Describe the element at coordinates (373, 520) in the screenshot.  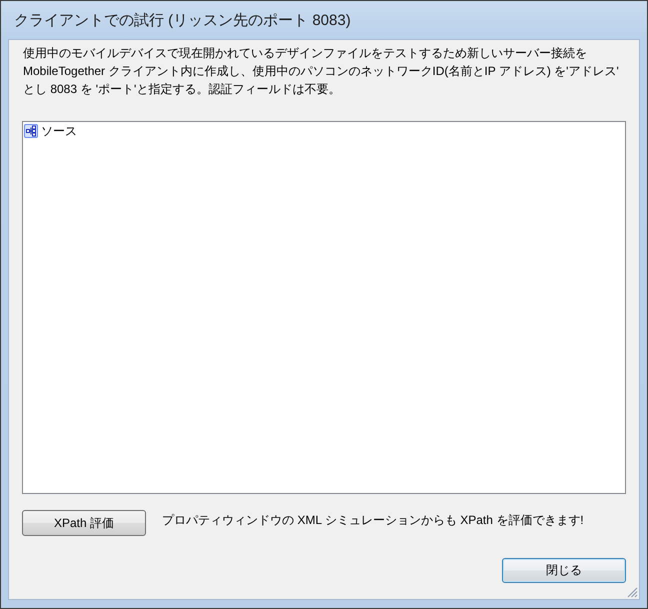
I see `hint-text: プロパティウィンドウの XML シミュレーションからも XPath を評価できます!` at that location.